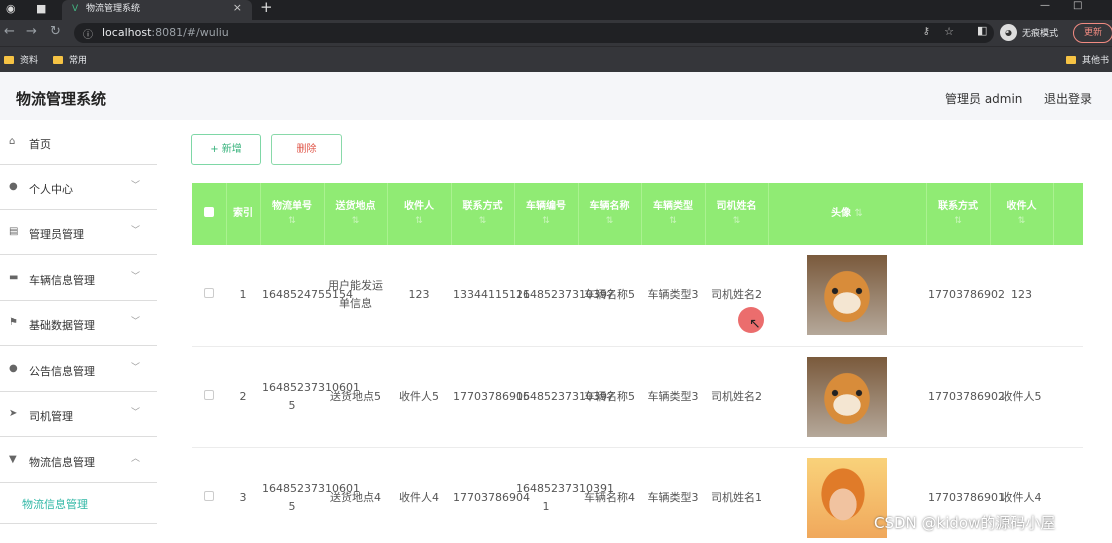 The image size is (1112, 543). I want to click on forward-icon: →, so click(31, 31).